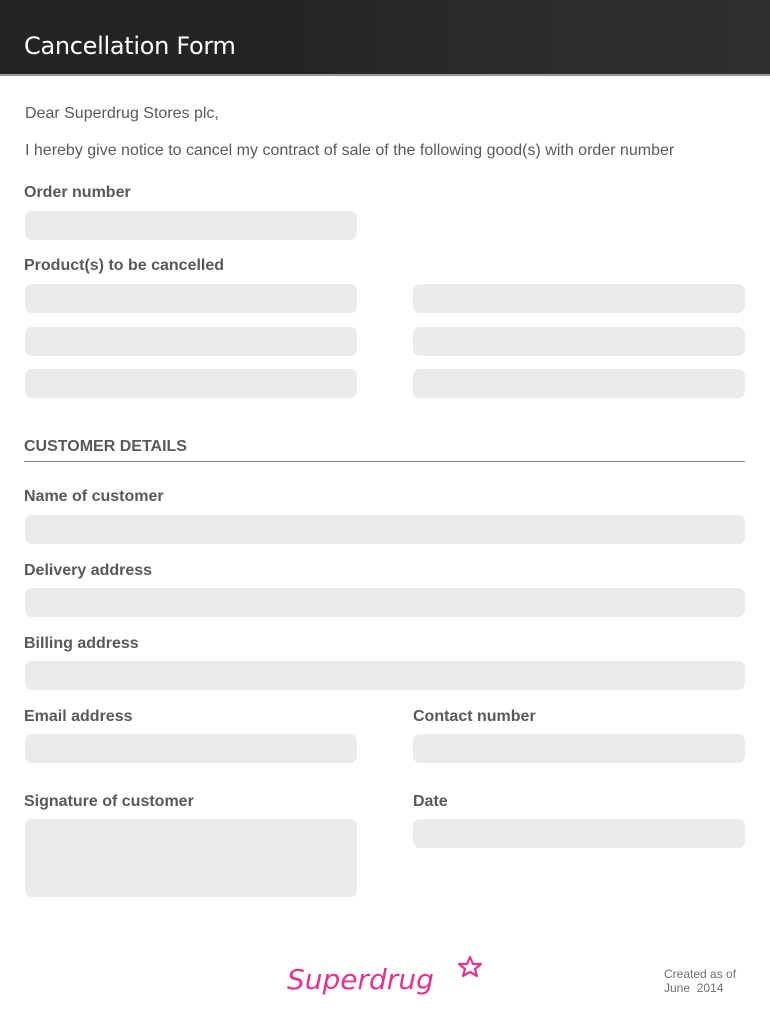  I want to click on delivery-address-field, so click(385, 602).